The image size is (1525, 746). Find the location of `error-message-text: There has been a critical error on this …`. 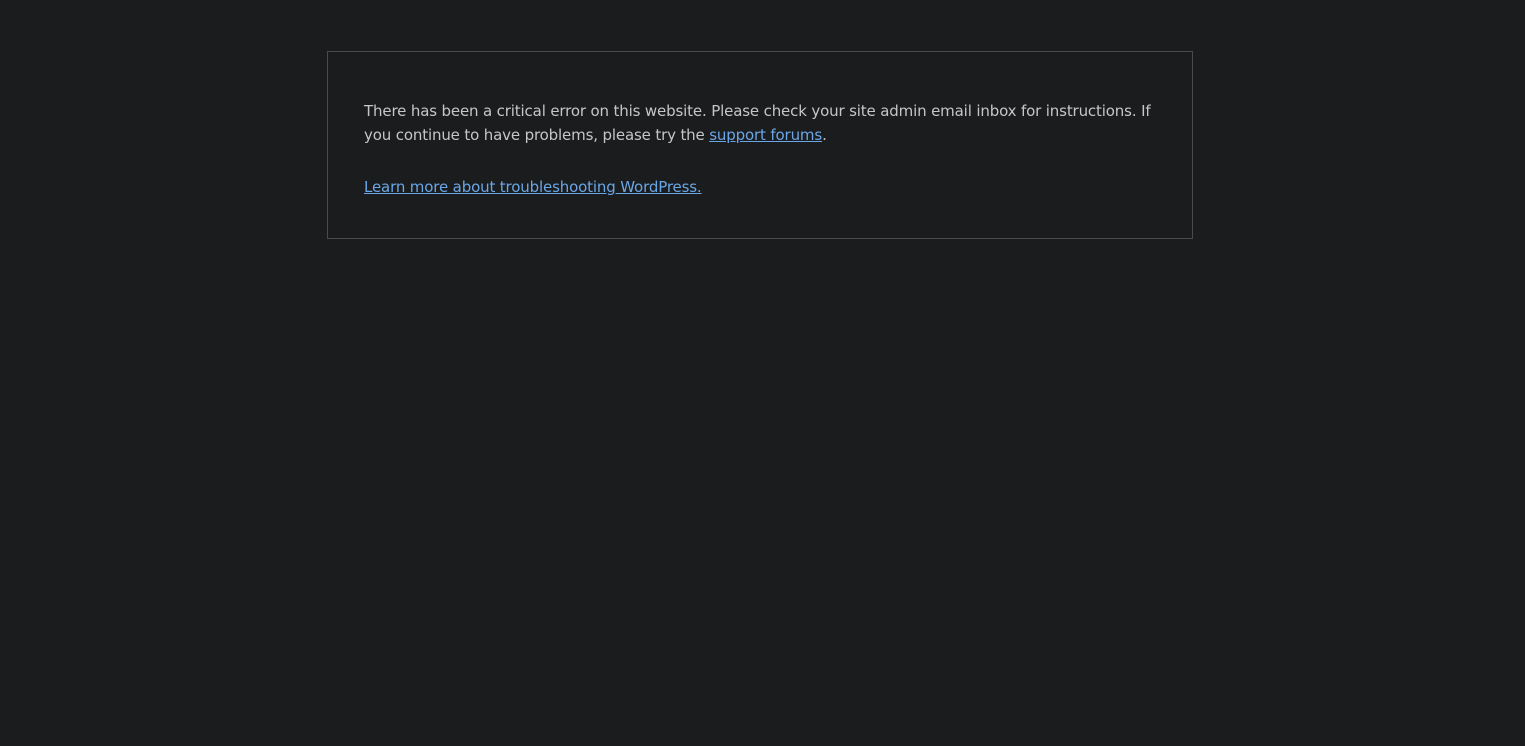

error-message-text: There has been a critical error on this … is located at coordinates (764, 123).